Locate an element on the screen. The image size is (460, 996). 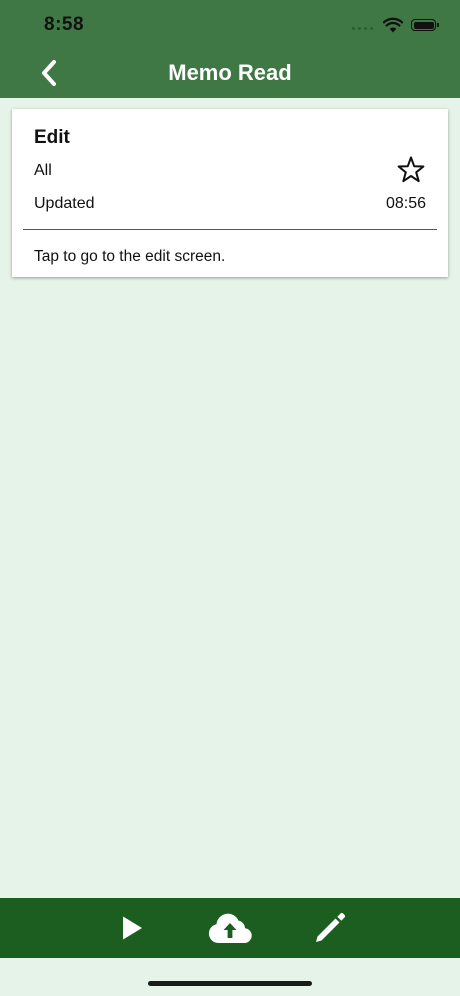
cloud-upload-icon is located at coordinates (230, 928).